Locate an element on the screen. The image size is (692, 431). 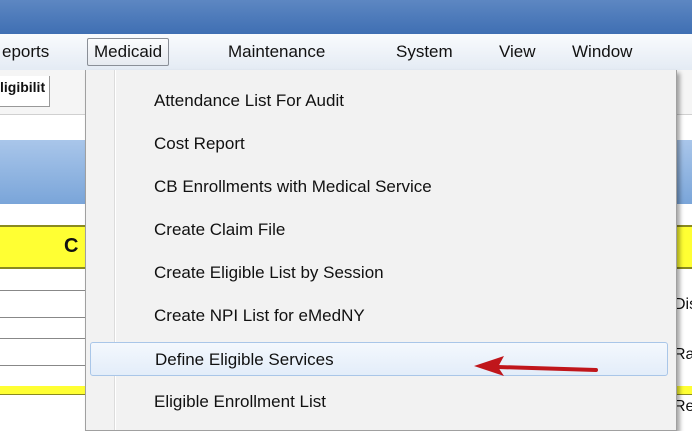
menu-system: System is located at coordinates (424, 52).